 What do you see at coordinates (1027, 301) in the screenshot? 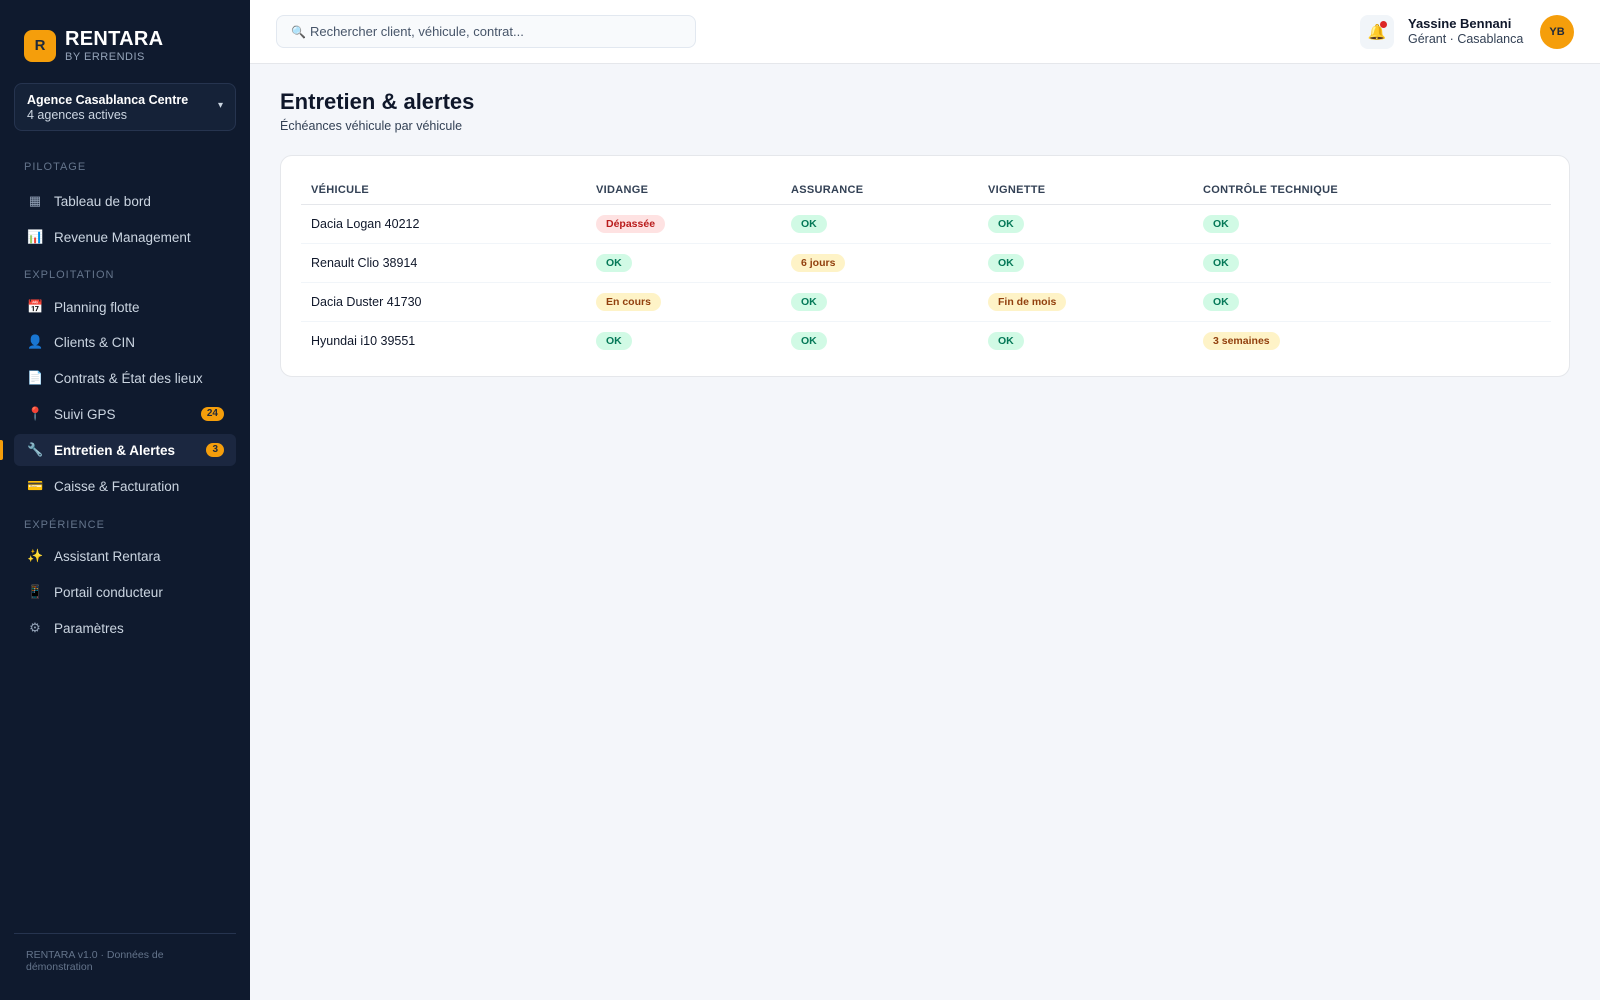
I see `status-badge: Fin de mois` at bounding box center [1027, 301].